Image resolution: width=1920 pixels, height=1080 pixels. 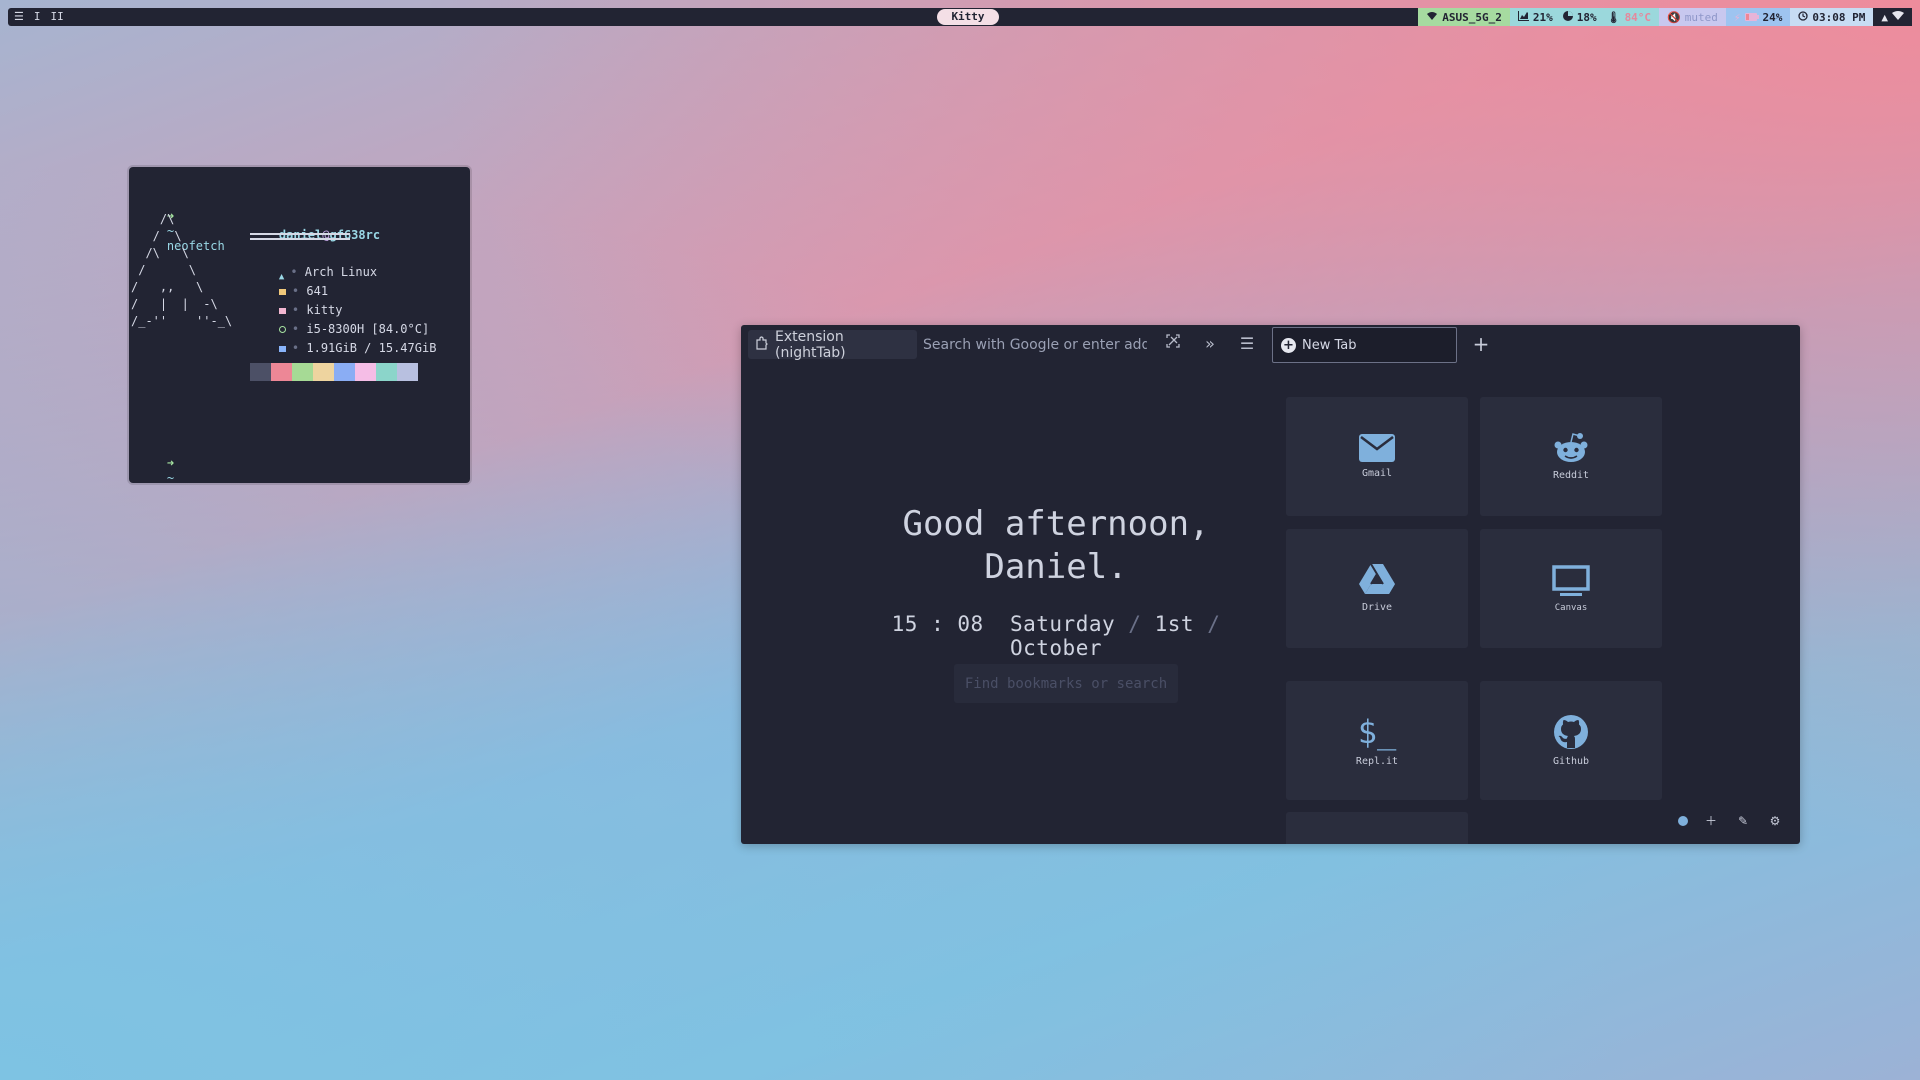 What do you see at coordinates (1329, 345) in the screenshot?
I see `tab-title: New Tab` at bounding box center [1329, 345].